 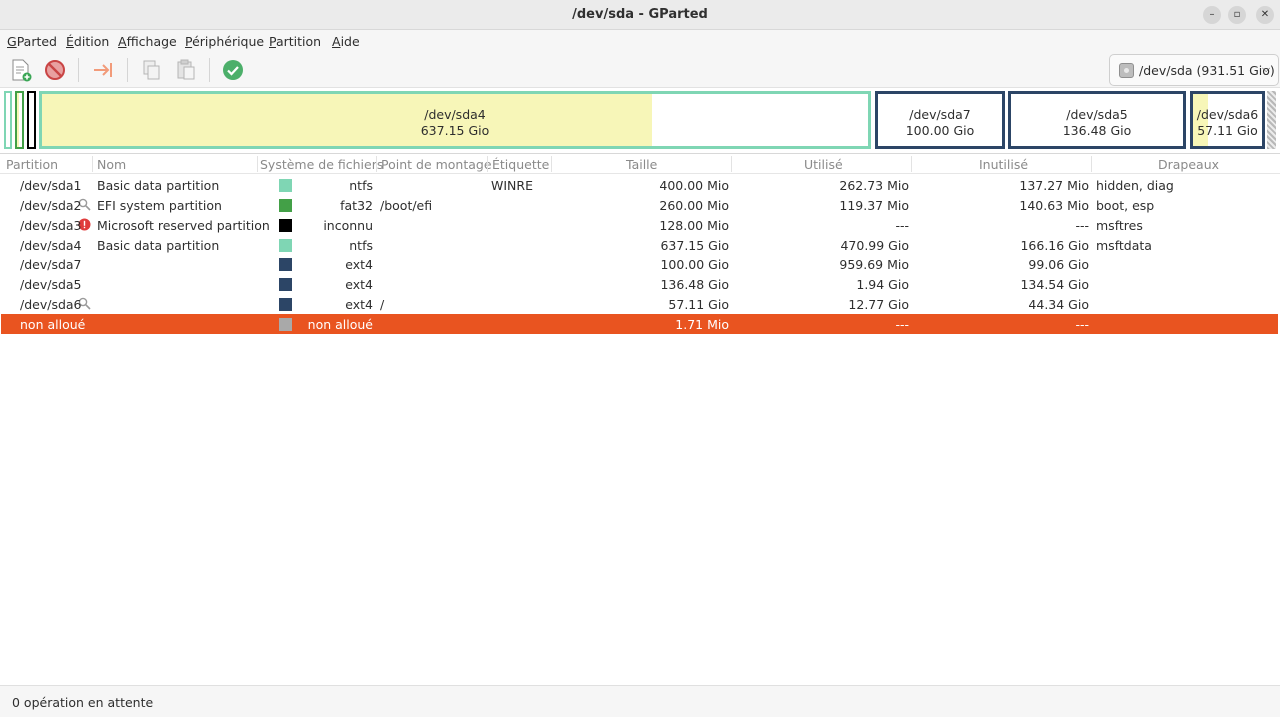 What do you see at coordinates (1271, 120) in the screenshot?
I see `diskmap-unallocated` at bounding box center [1271, 120].